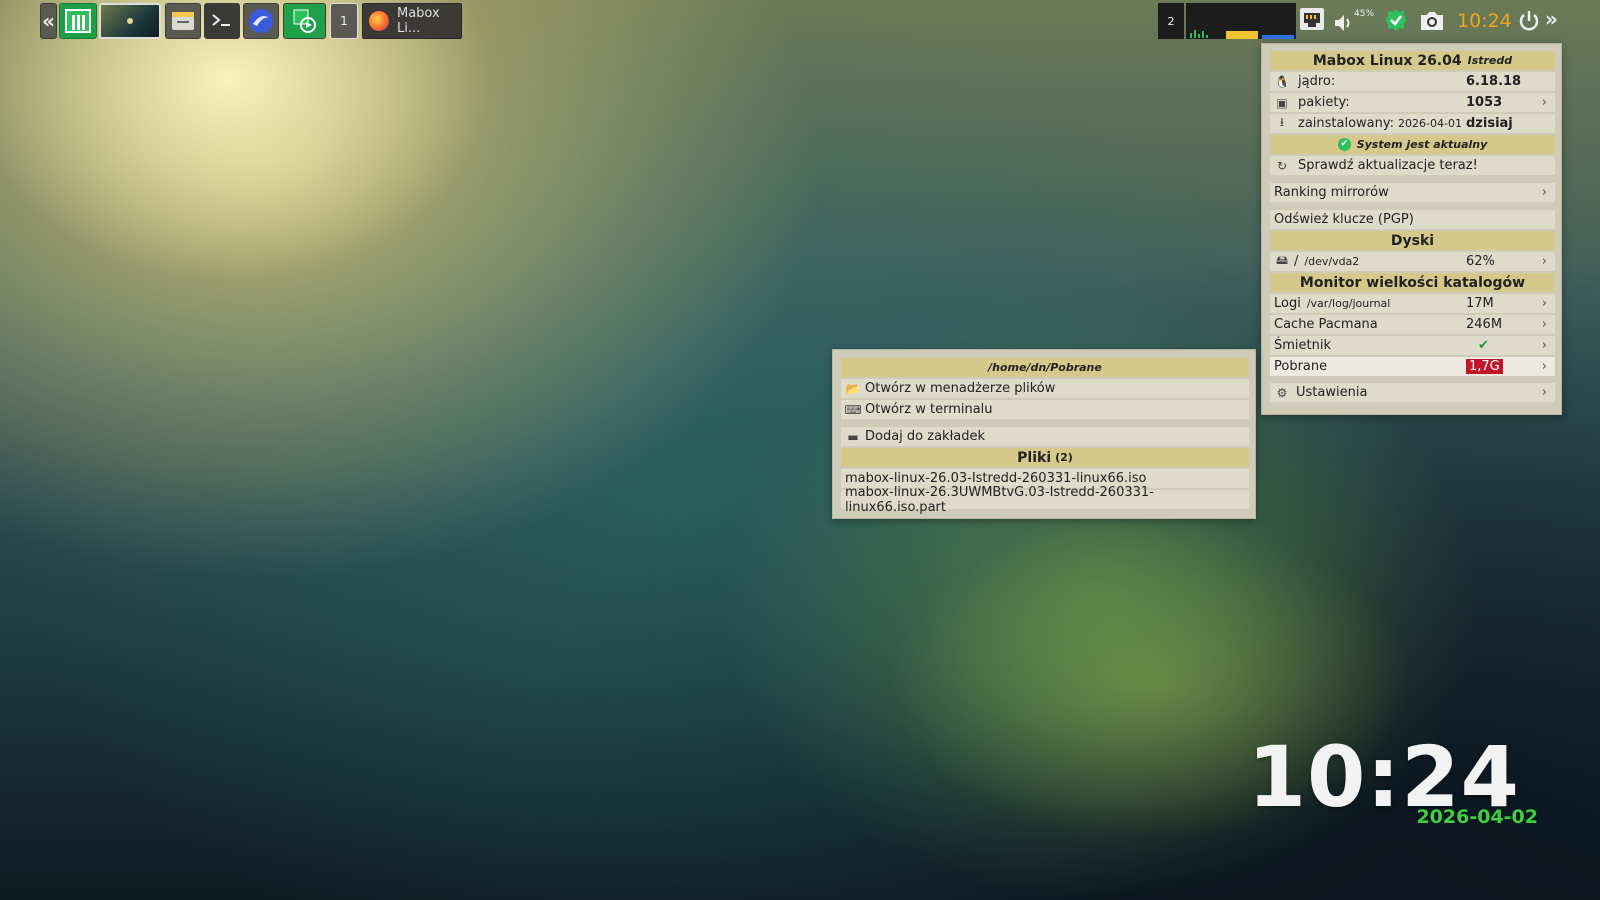 This screenshot has height=900, width=1600. I want to click on browser-launcher, so click(261, 21).